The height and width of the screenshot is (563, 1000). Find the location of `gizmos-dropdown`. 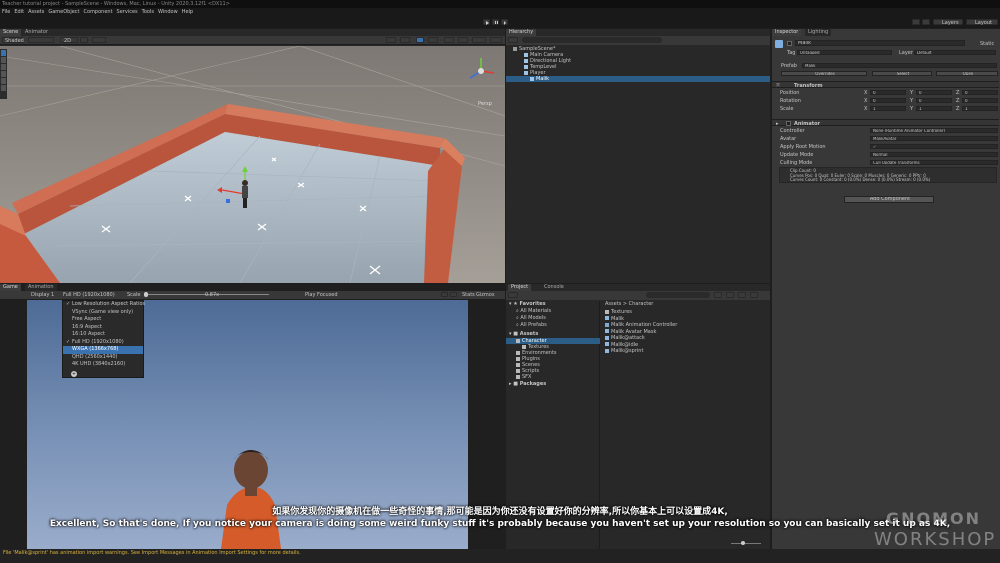

gizmos-dropdown is located at coordinates (479, 40).